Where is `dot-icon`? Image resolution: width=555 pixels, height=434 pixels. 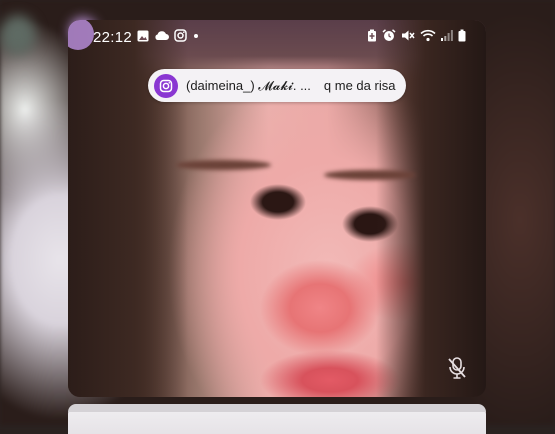 dot-icon is located at coordinates (196, 36).